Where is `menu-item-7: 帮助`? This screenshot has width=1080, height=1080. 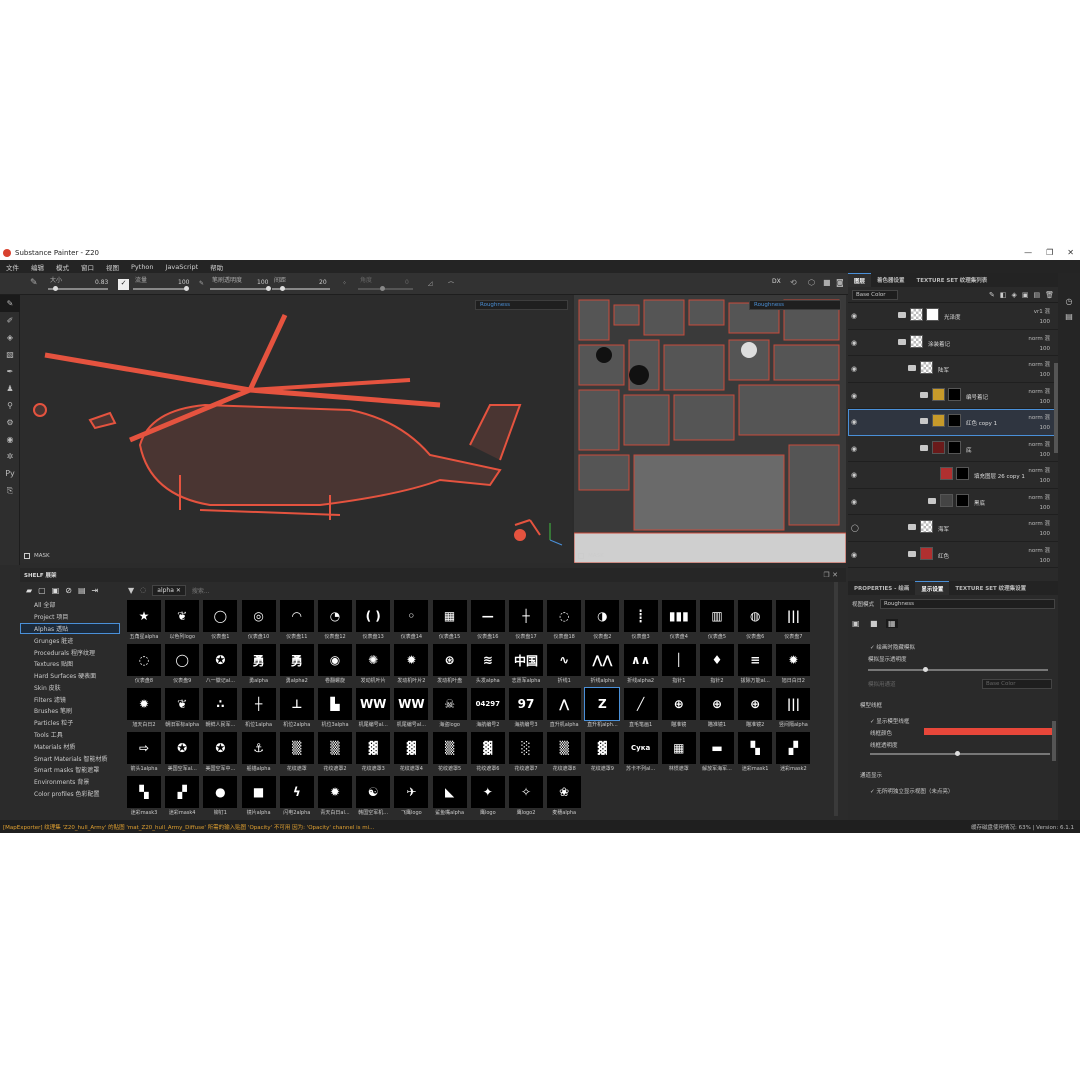 menu-item-7: 帮助 is located at coordinates (216, 267).